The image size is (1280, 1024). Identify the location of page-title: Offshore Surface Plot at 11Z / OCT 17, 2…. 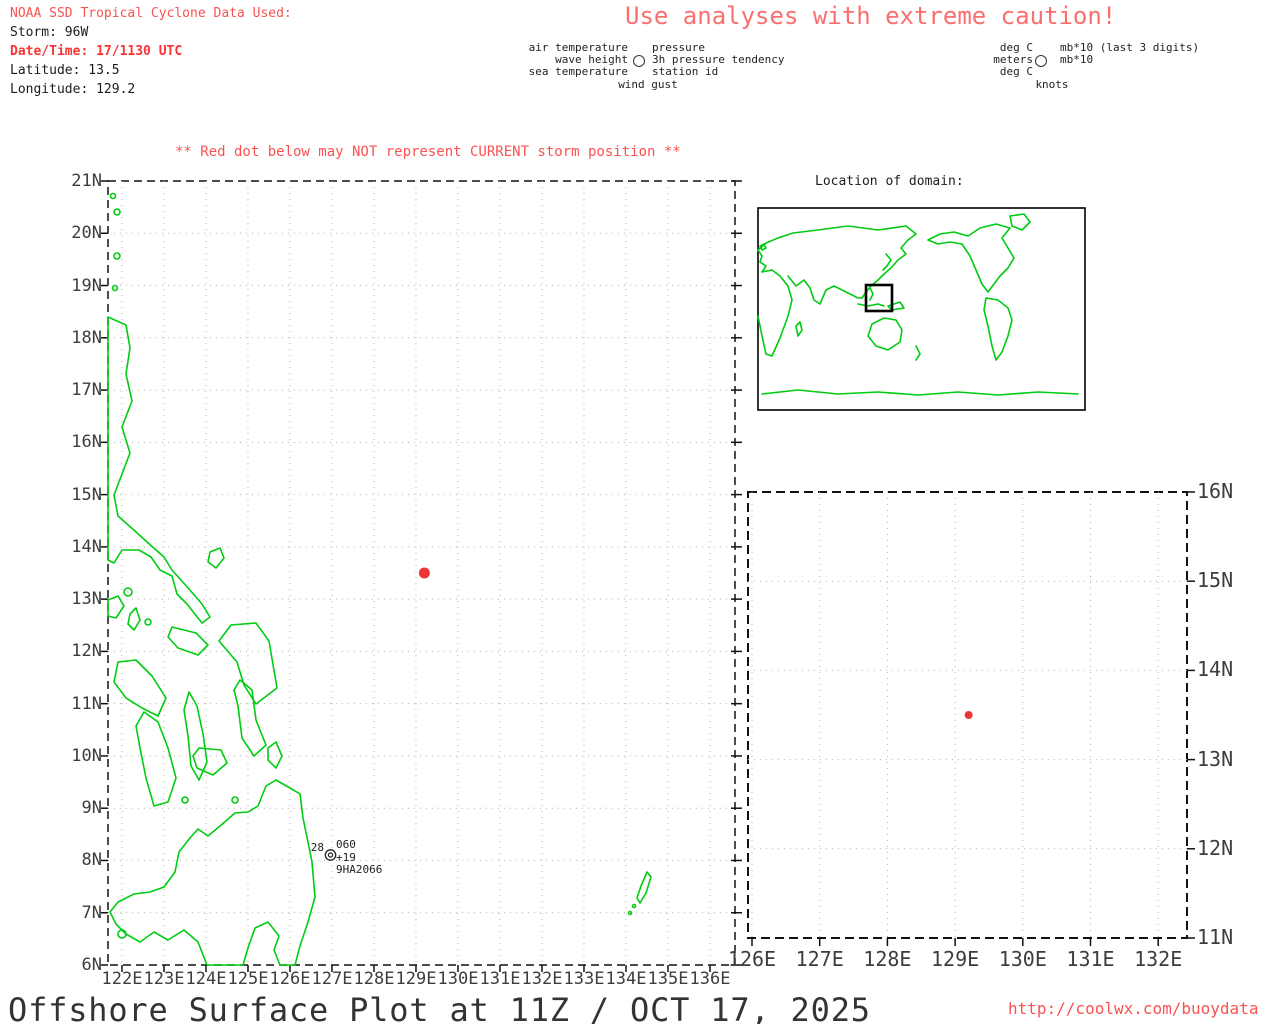
(439, 1007).